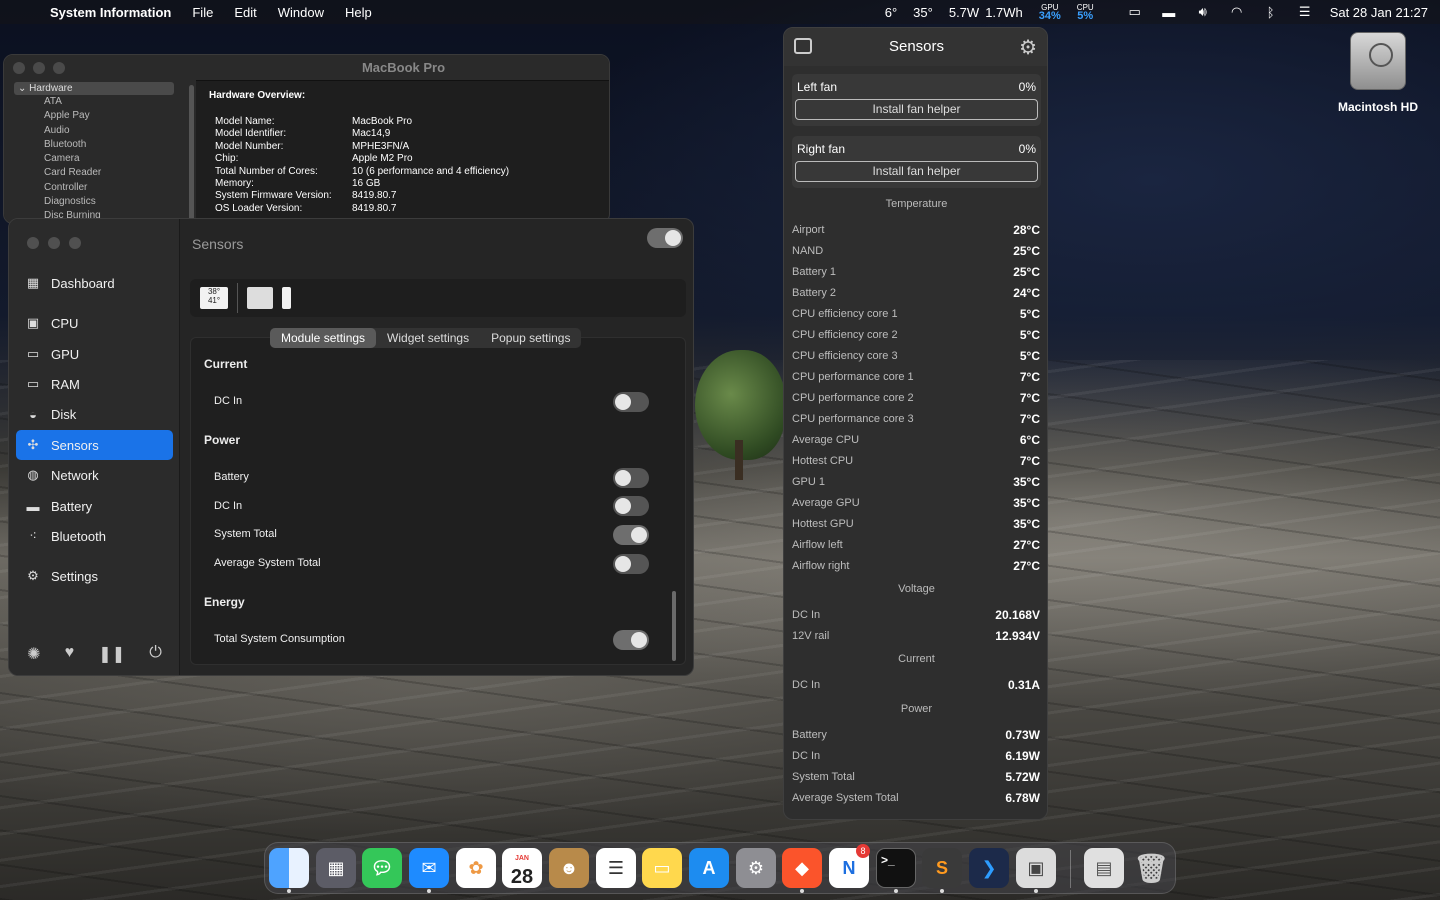  Describe the element at coordinates (916, 777) in the screenshot. I see `sensor-row: System Total 5.72W` at that location.